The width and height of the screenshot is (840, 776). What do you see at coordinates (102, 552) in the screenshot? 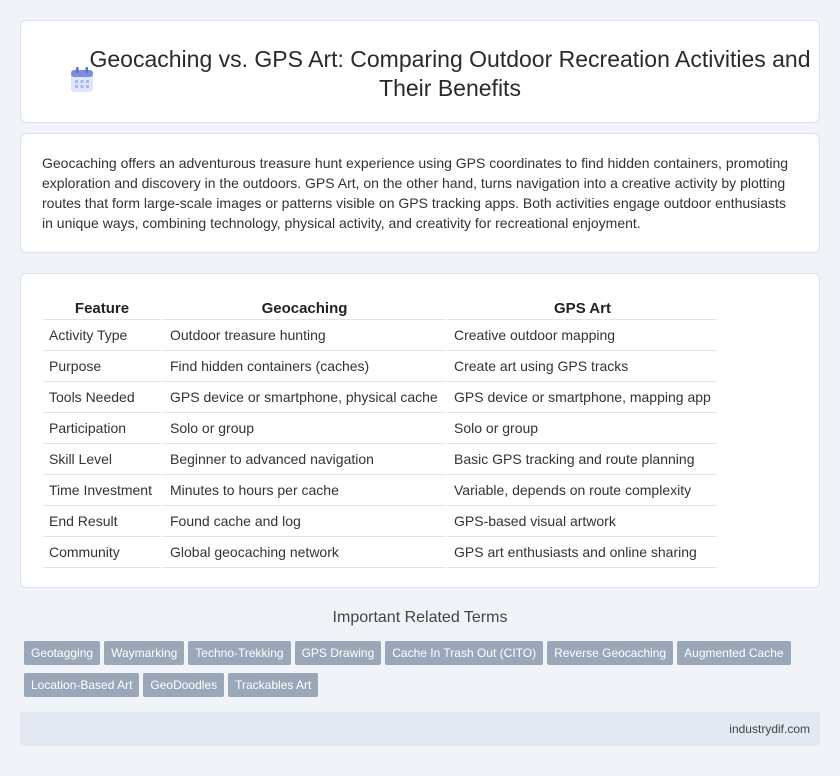
I see `feature-cell: Community` at bounding box center [102, 552].